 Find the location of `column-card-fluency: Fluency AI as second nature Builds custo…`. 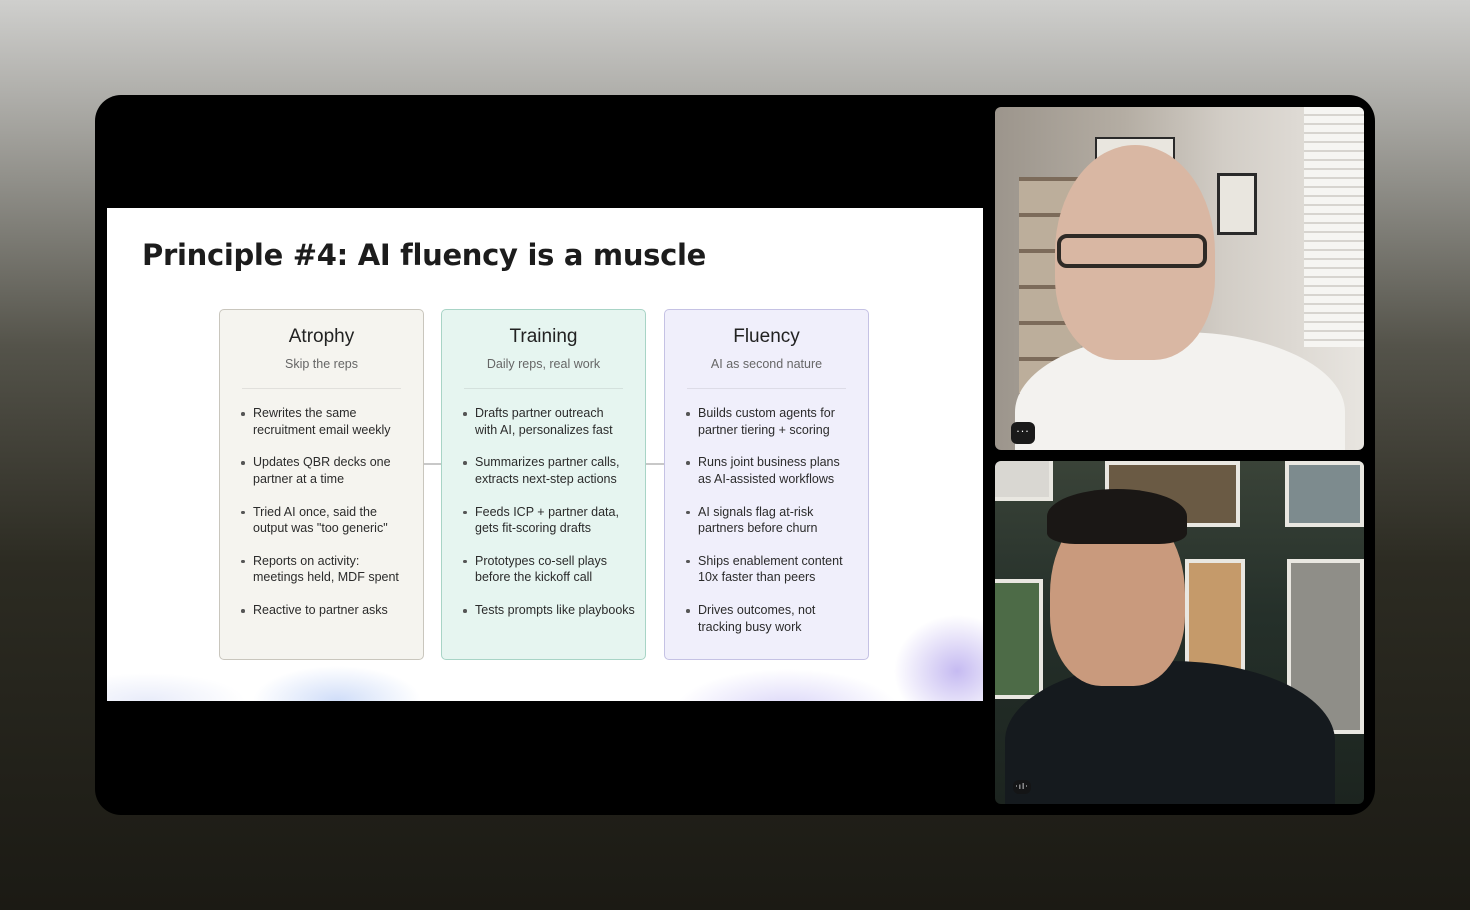

column-card-fluency: Fluency AI as second nature Builds custo… is located at coordinates (766, 484).